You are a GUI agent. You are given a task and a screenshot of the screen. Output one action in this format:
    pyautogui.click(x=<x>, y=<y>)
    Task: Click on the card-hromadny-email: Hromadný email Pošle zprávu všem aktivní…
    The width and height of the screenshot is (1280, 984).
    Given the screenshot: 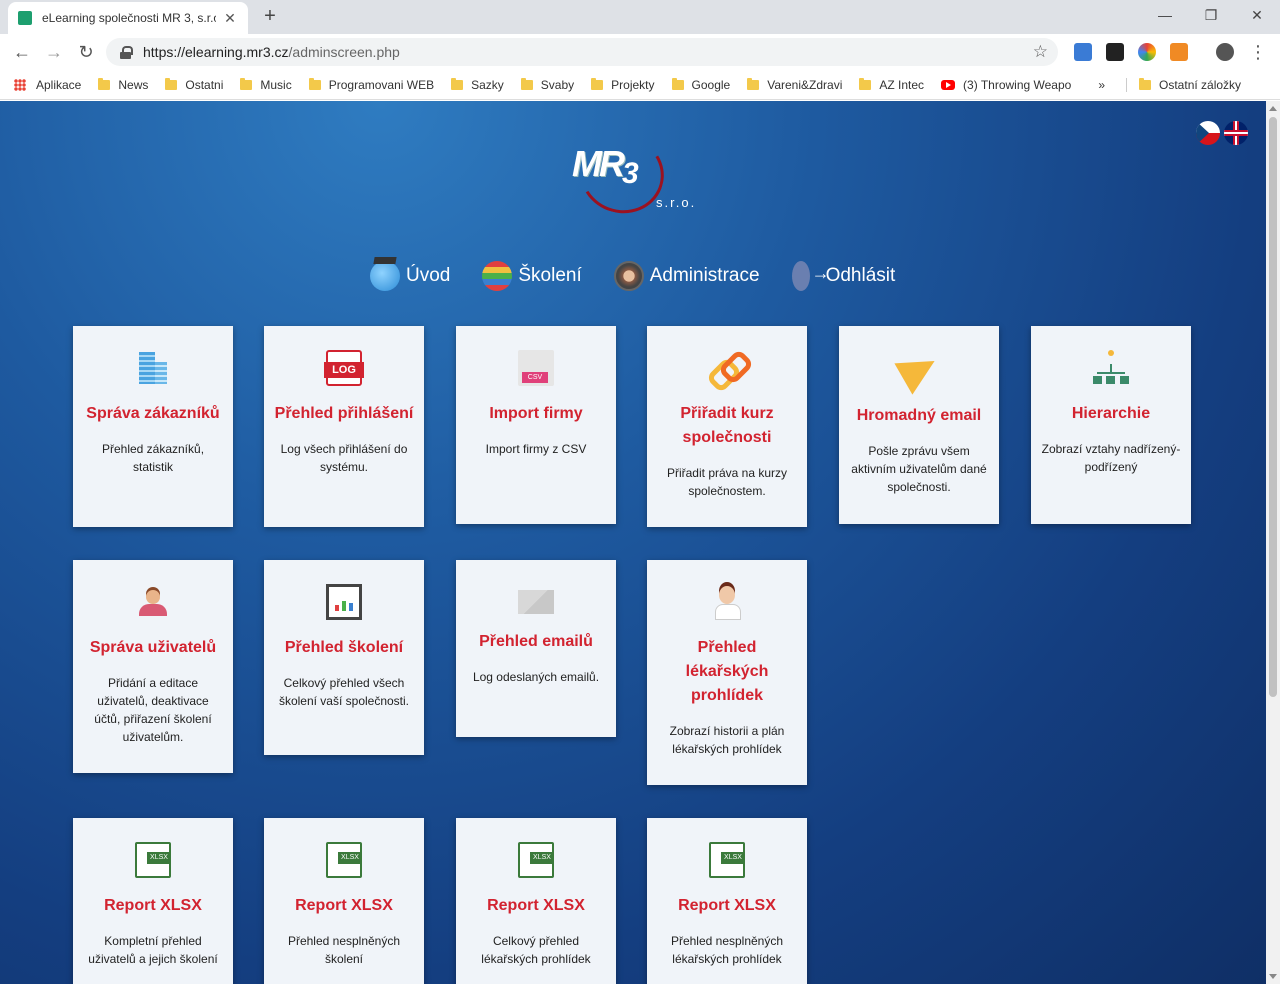 What is the action you would take?
    pyautogui.click(x=919, y=425)
    